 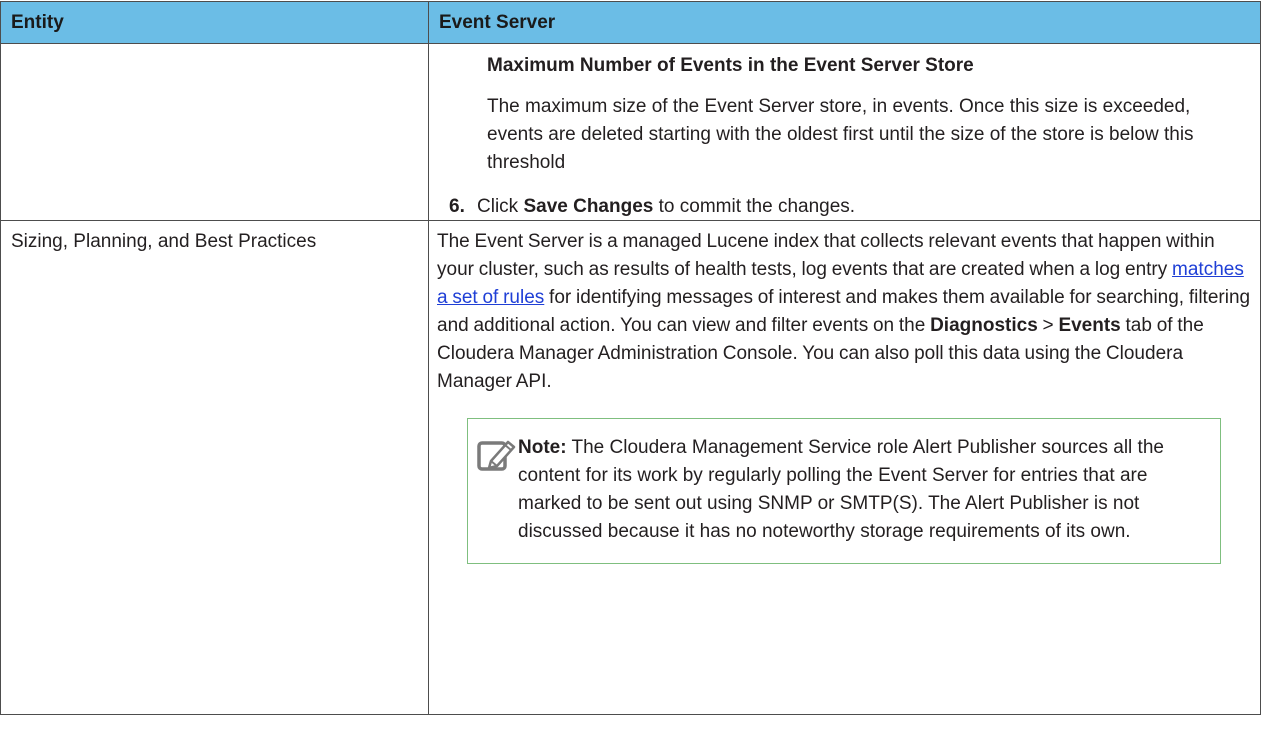 What do you see at coordinates (588, 206) in the screenshot?
I see `step-save-changes-label: Save Changes` at bounding box center [588, 206].